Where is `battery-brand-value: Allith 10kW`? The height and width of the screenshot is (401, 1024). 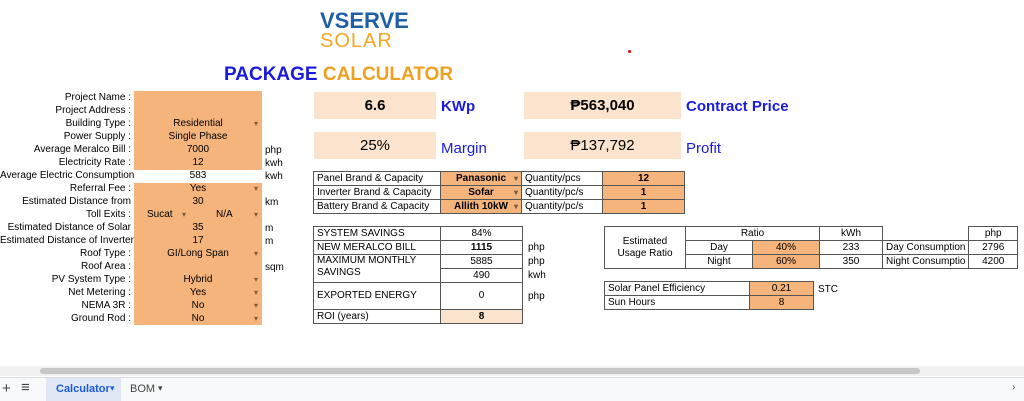 battery-brand-value: Allith 10kW is located at coordinates (481, 206).